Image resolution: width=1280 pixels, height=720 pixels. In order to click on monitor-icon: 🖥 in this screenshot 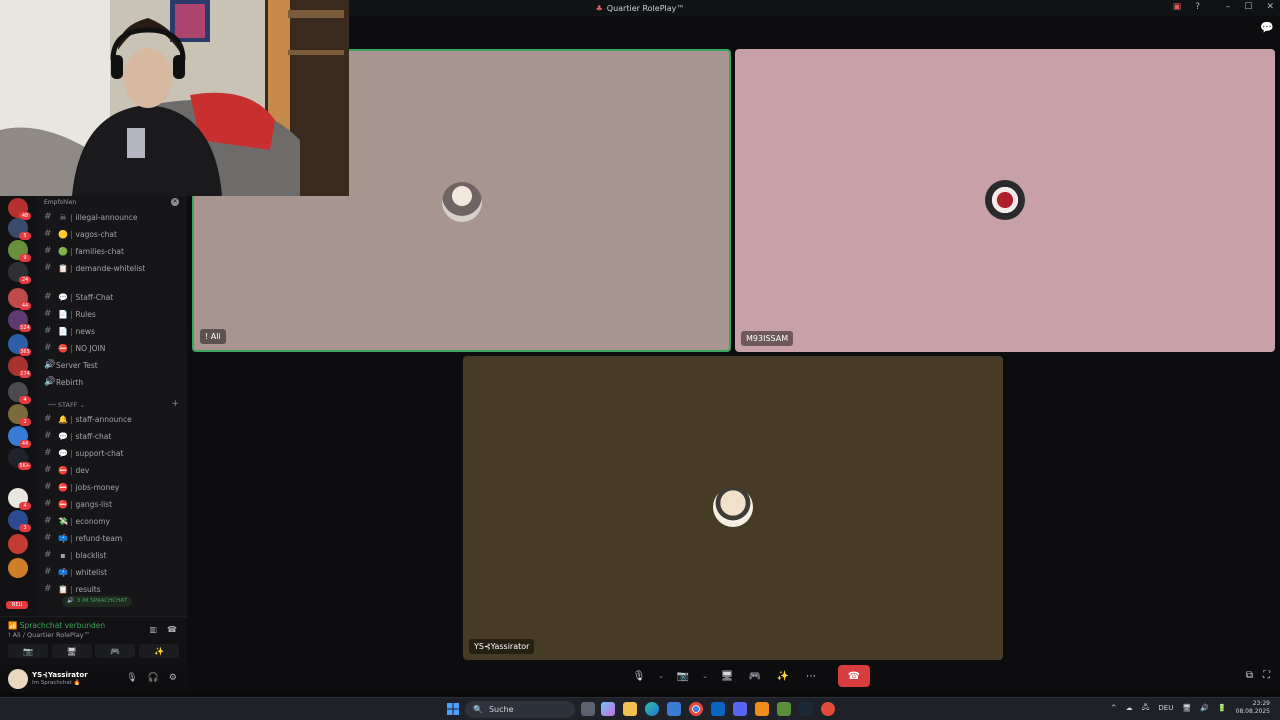, I will do `click(1186, 708)`.